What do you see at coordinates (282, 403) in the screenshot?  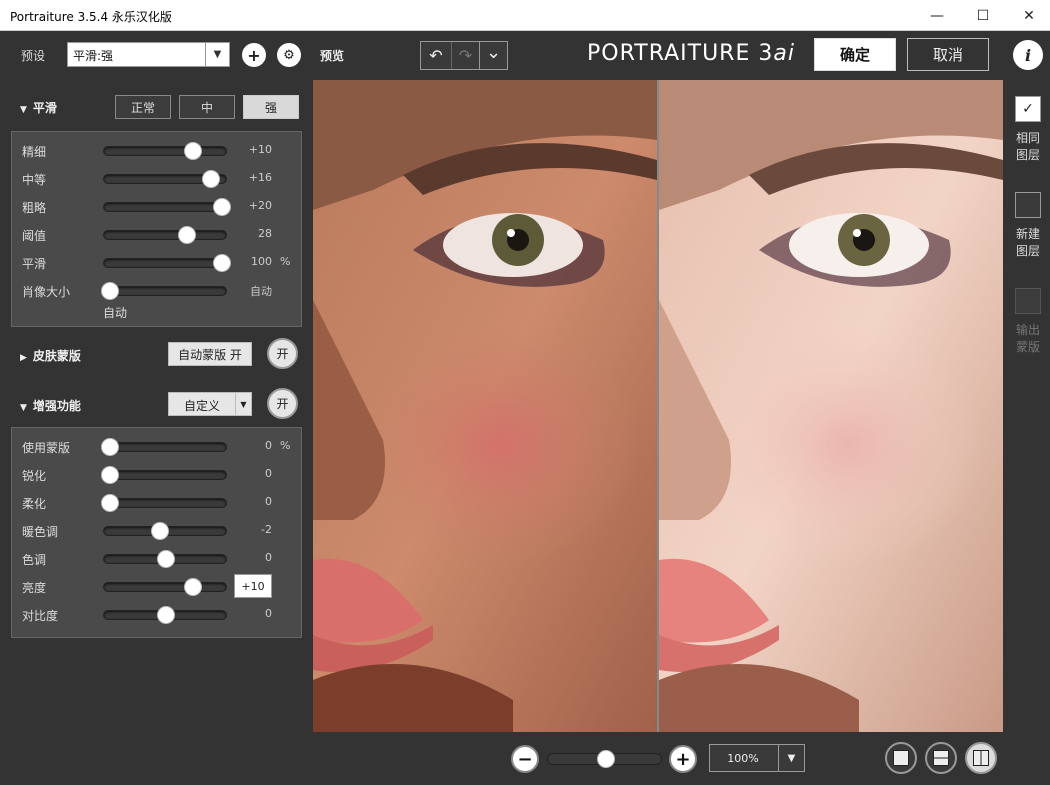 I see `enhancements-toggle: 开` at bounding box center [282, 403].